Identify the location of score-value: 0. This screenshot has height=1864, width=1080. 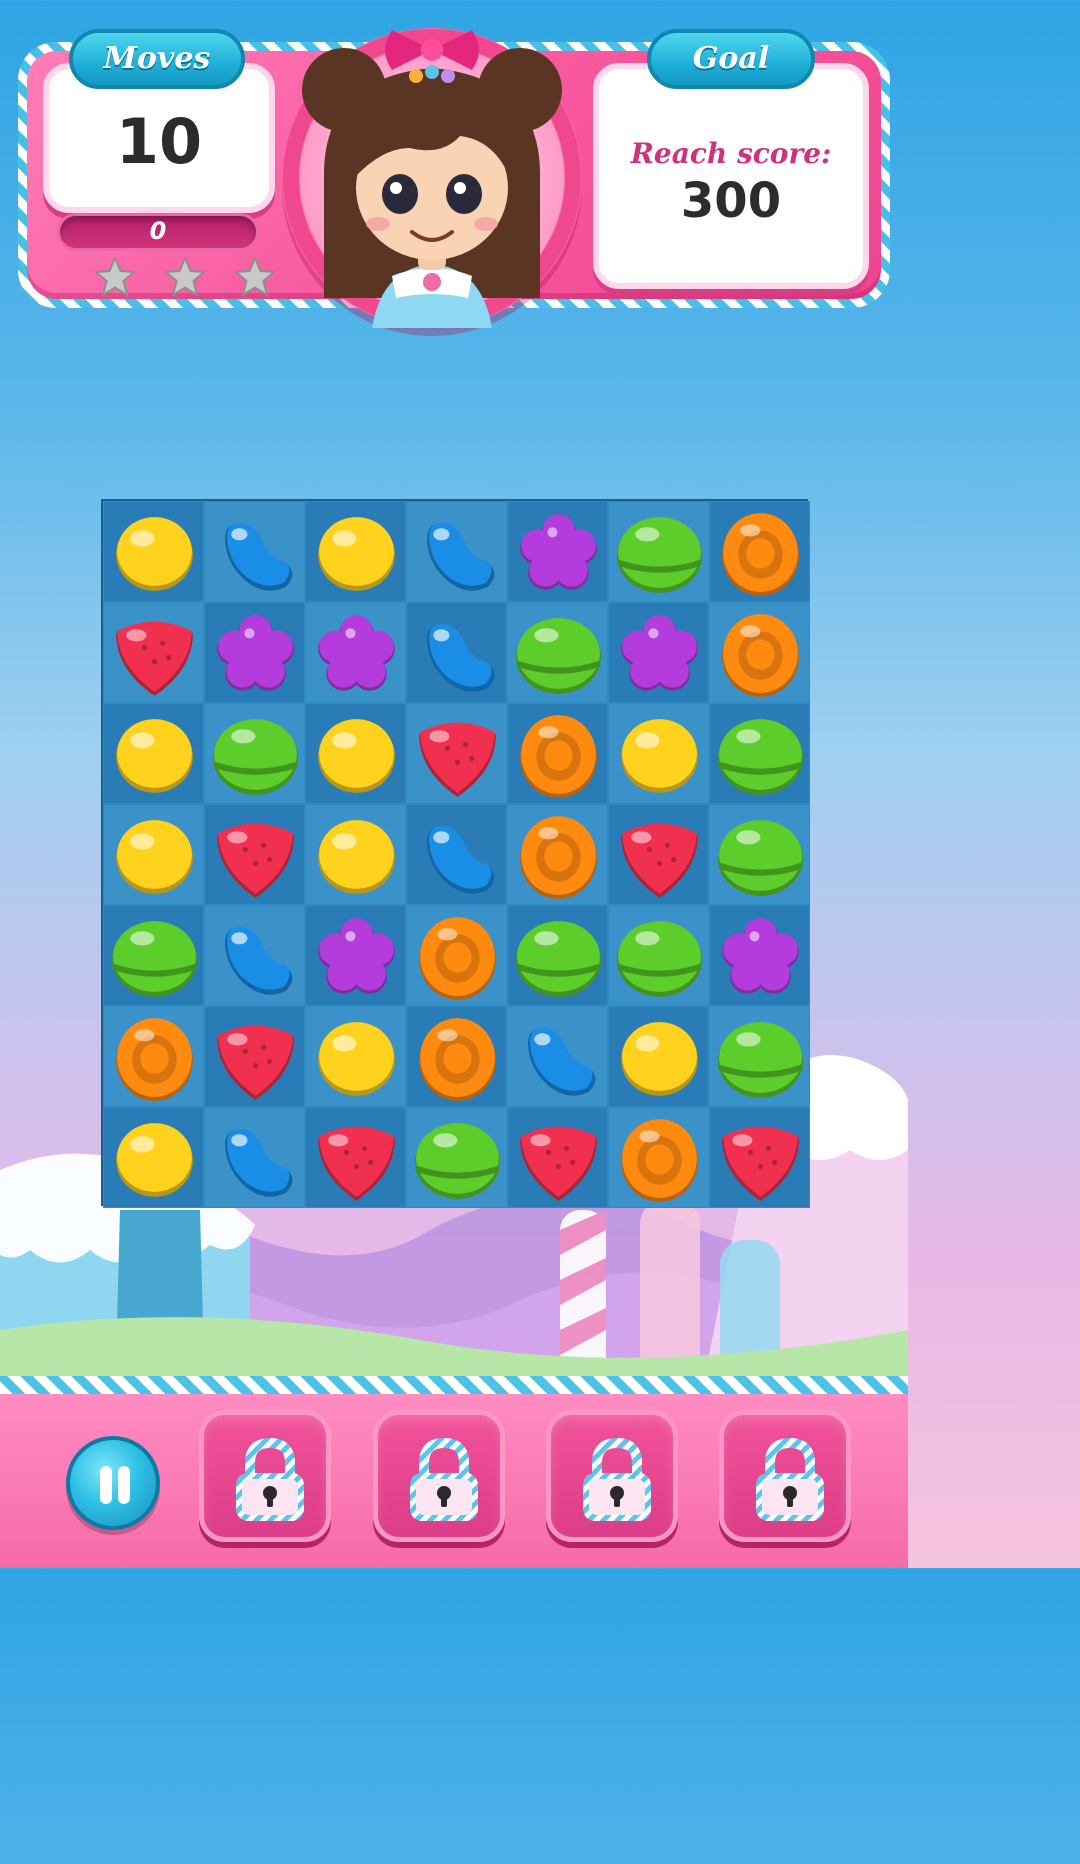
(158, 231).